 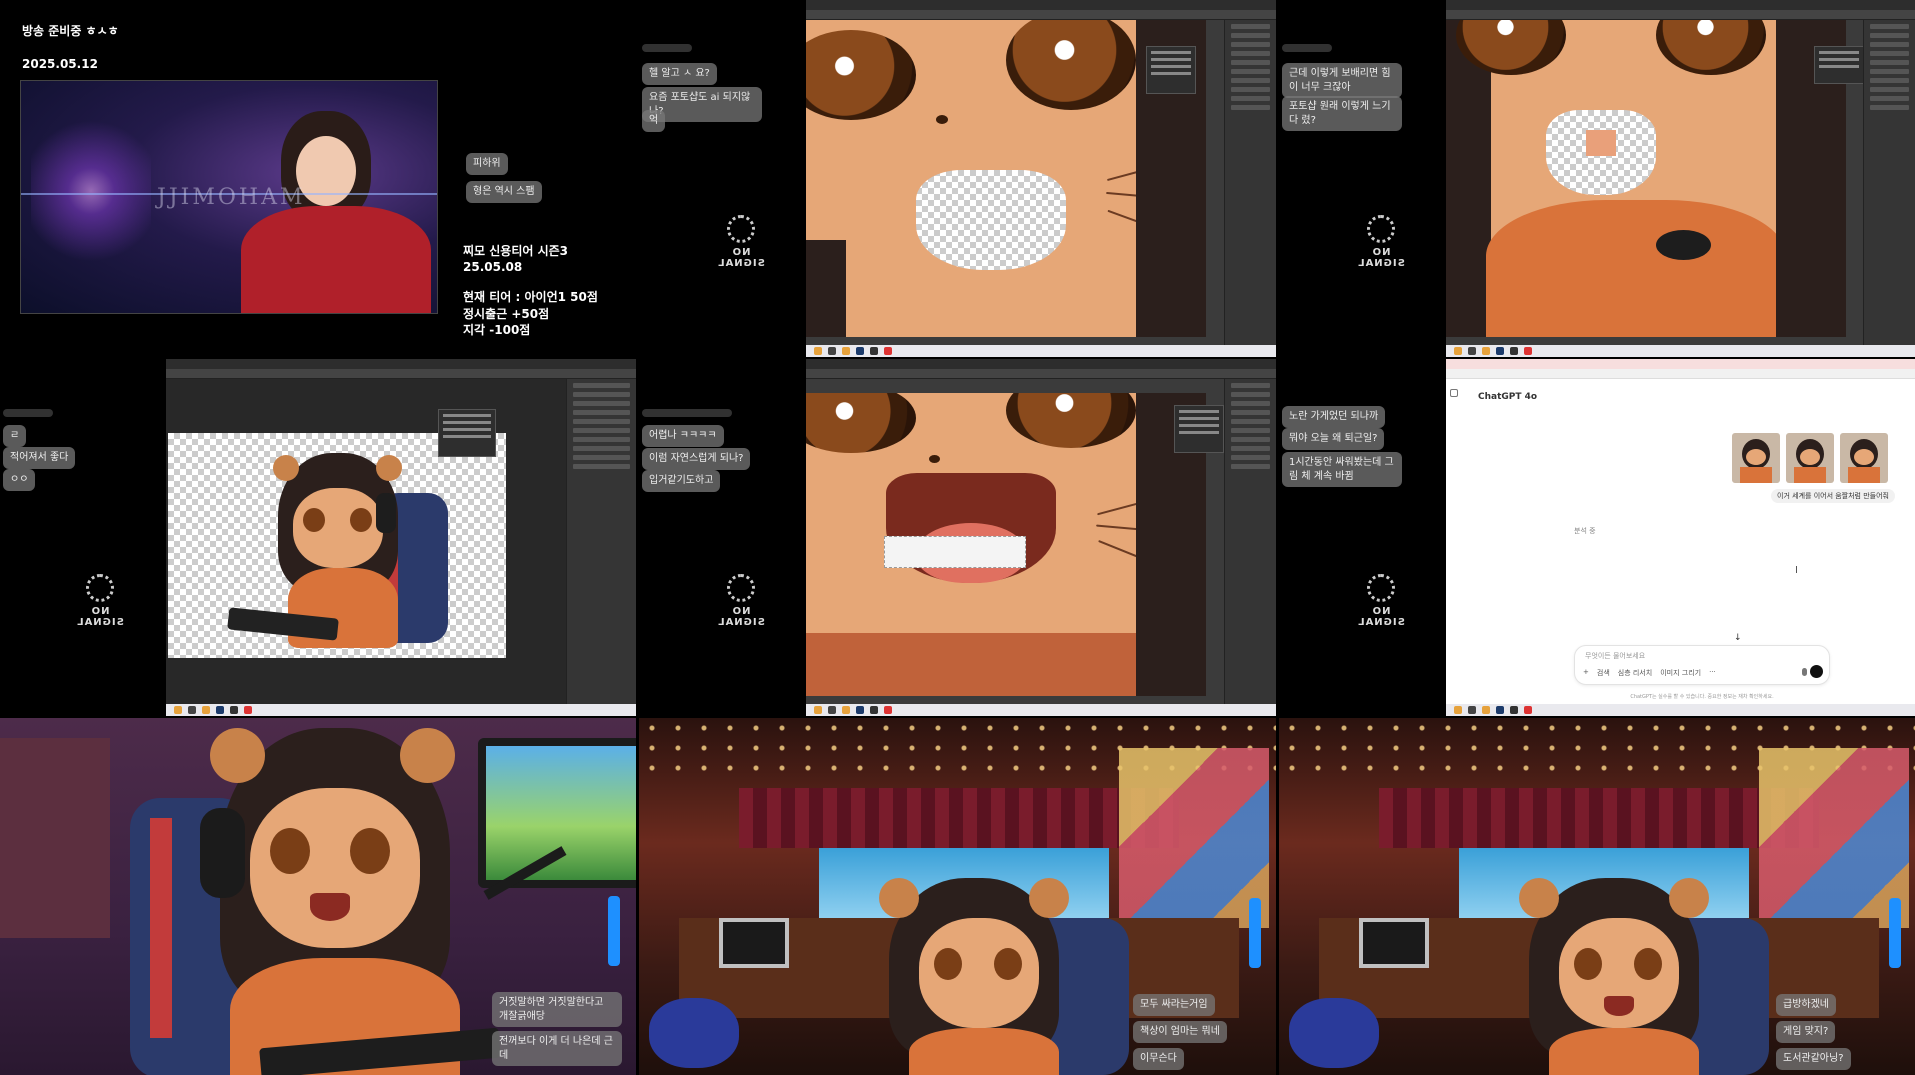 What do you see at coordinates (1712, 673) in the screenshot?
I see `more-button: ···` at bounding box center [1712, 673].